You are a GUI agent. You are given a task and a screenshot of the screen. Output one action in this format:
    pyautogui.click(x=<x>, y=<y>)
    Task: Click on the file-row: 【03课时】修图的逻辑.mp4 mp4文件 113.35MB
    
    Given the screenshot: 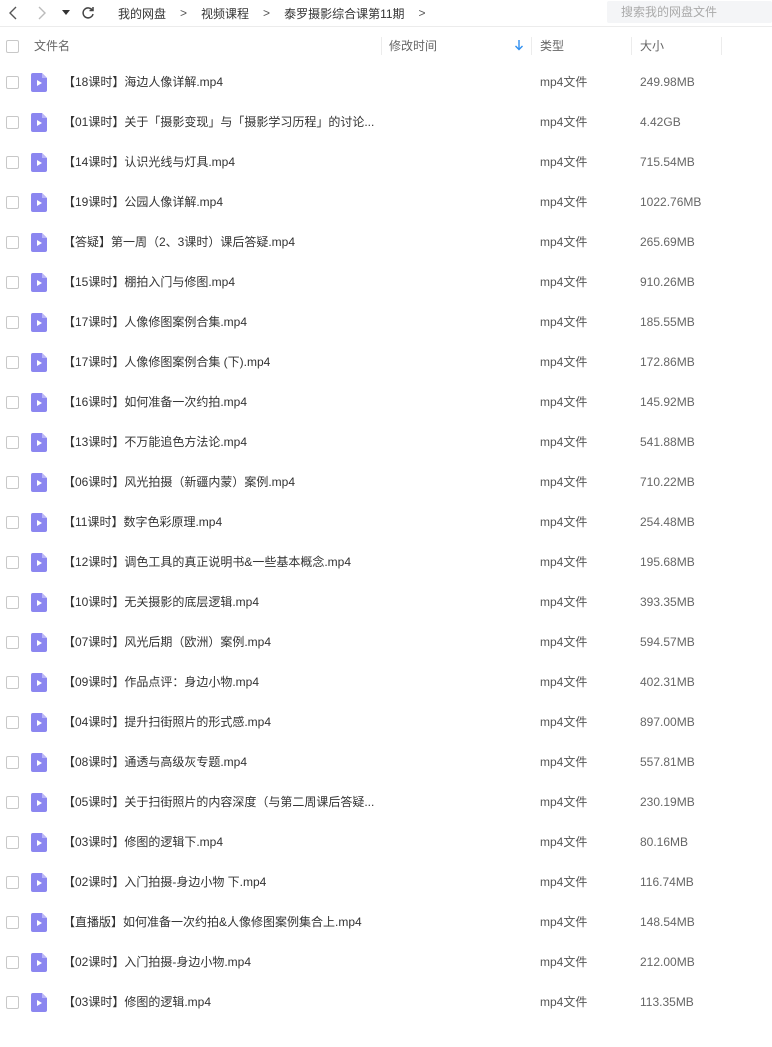 What is the action you would take?
    pyautogui.click(x=386, y=1002)
    